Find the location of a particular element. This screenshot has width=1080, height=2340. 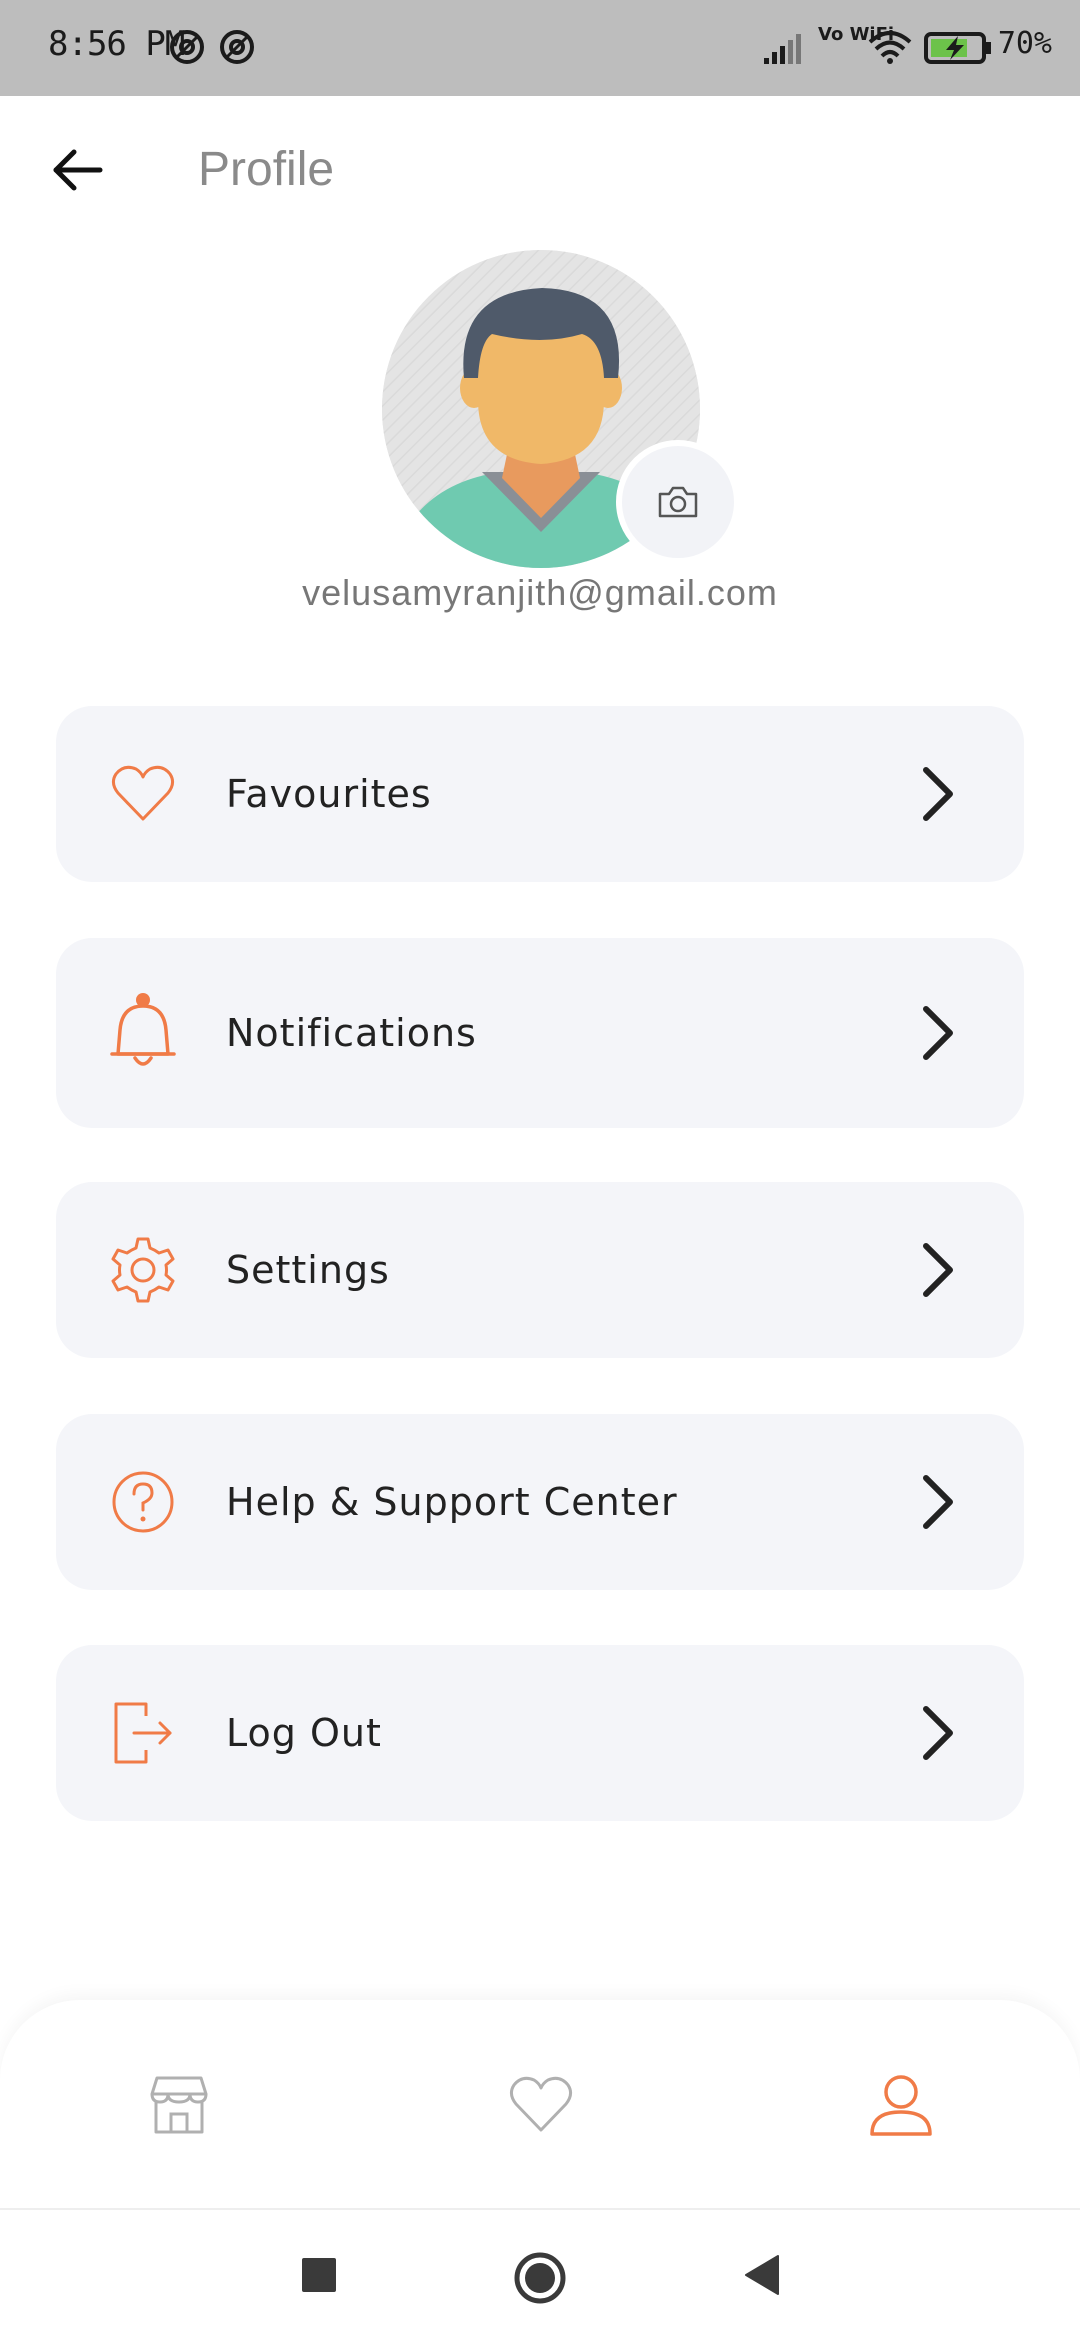

menu-item-notifications: Notifications is located at coordinates (540, 1033).